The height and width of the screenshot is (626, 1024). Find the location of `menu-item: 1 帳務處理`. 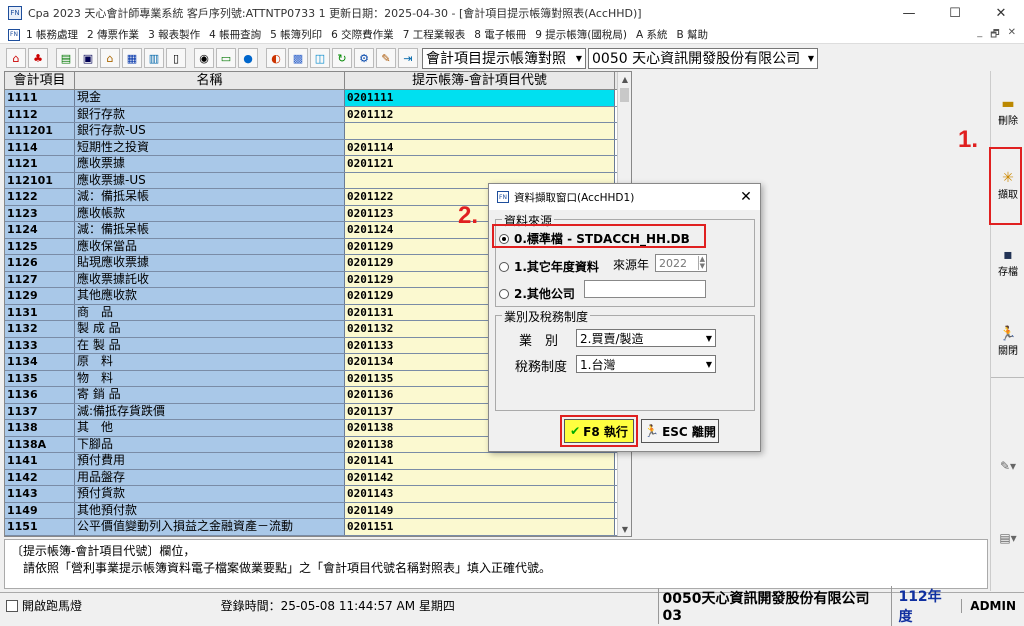

menu-item: 1 帳務處理 is located at coordinates (52, 34).